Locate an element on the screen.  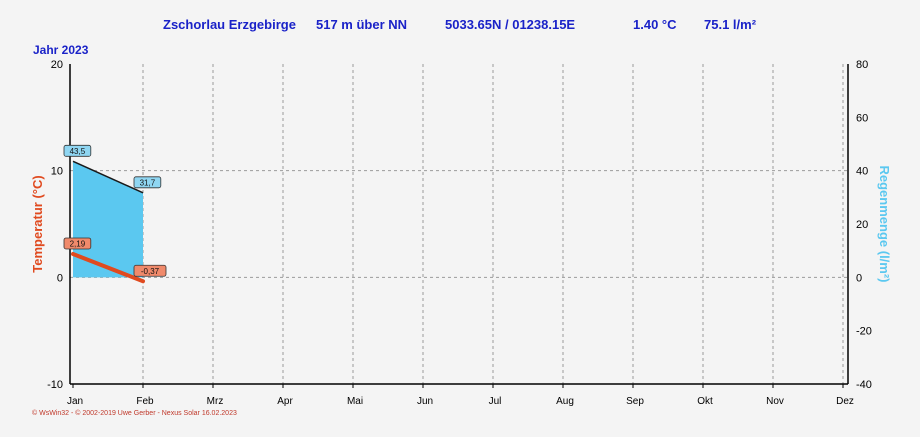
left-tick-label: -10 is located at coordinates (55, 385).